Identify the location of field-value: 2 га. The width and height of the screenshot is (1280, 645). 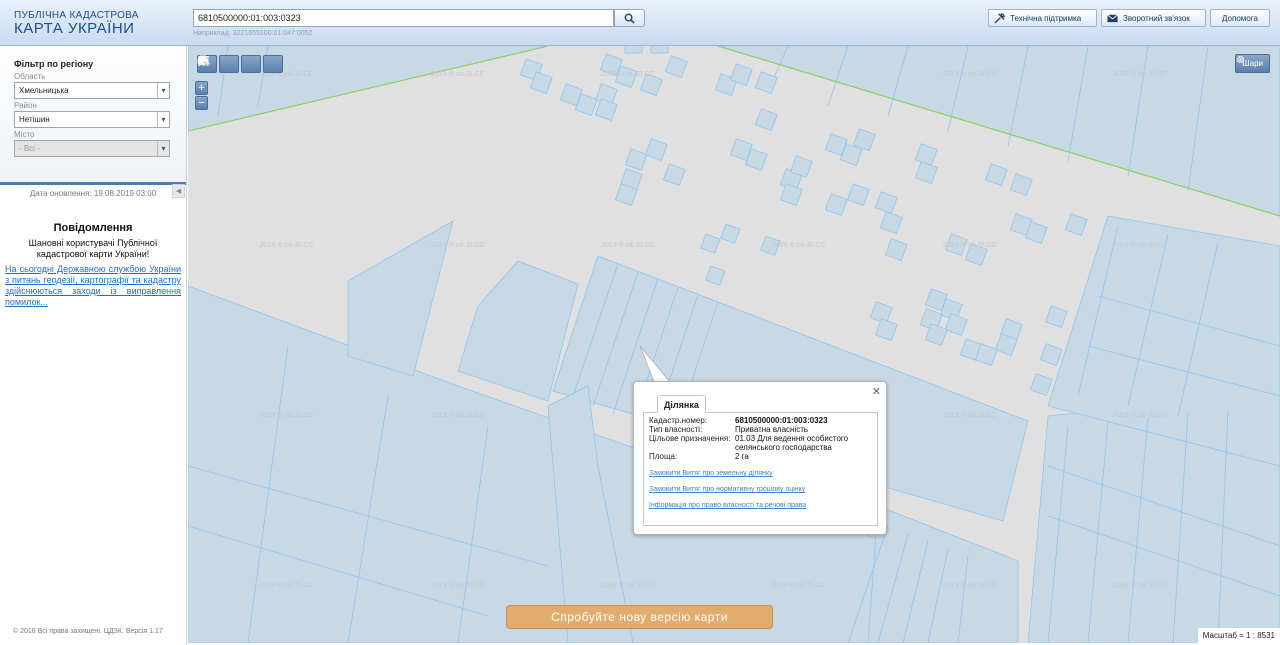
(742, 456).